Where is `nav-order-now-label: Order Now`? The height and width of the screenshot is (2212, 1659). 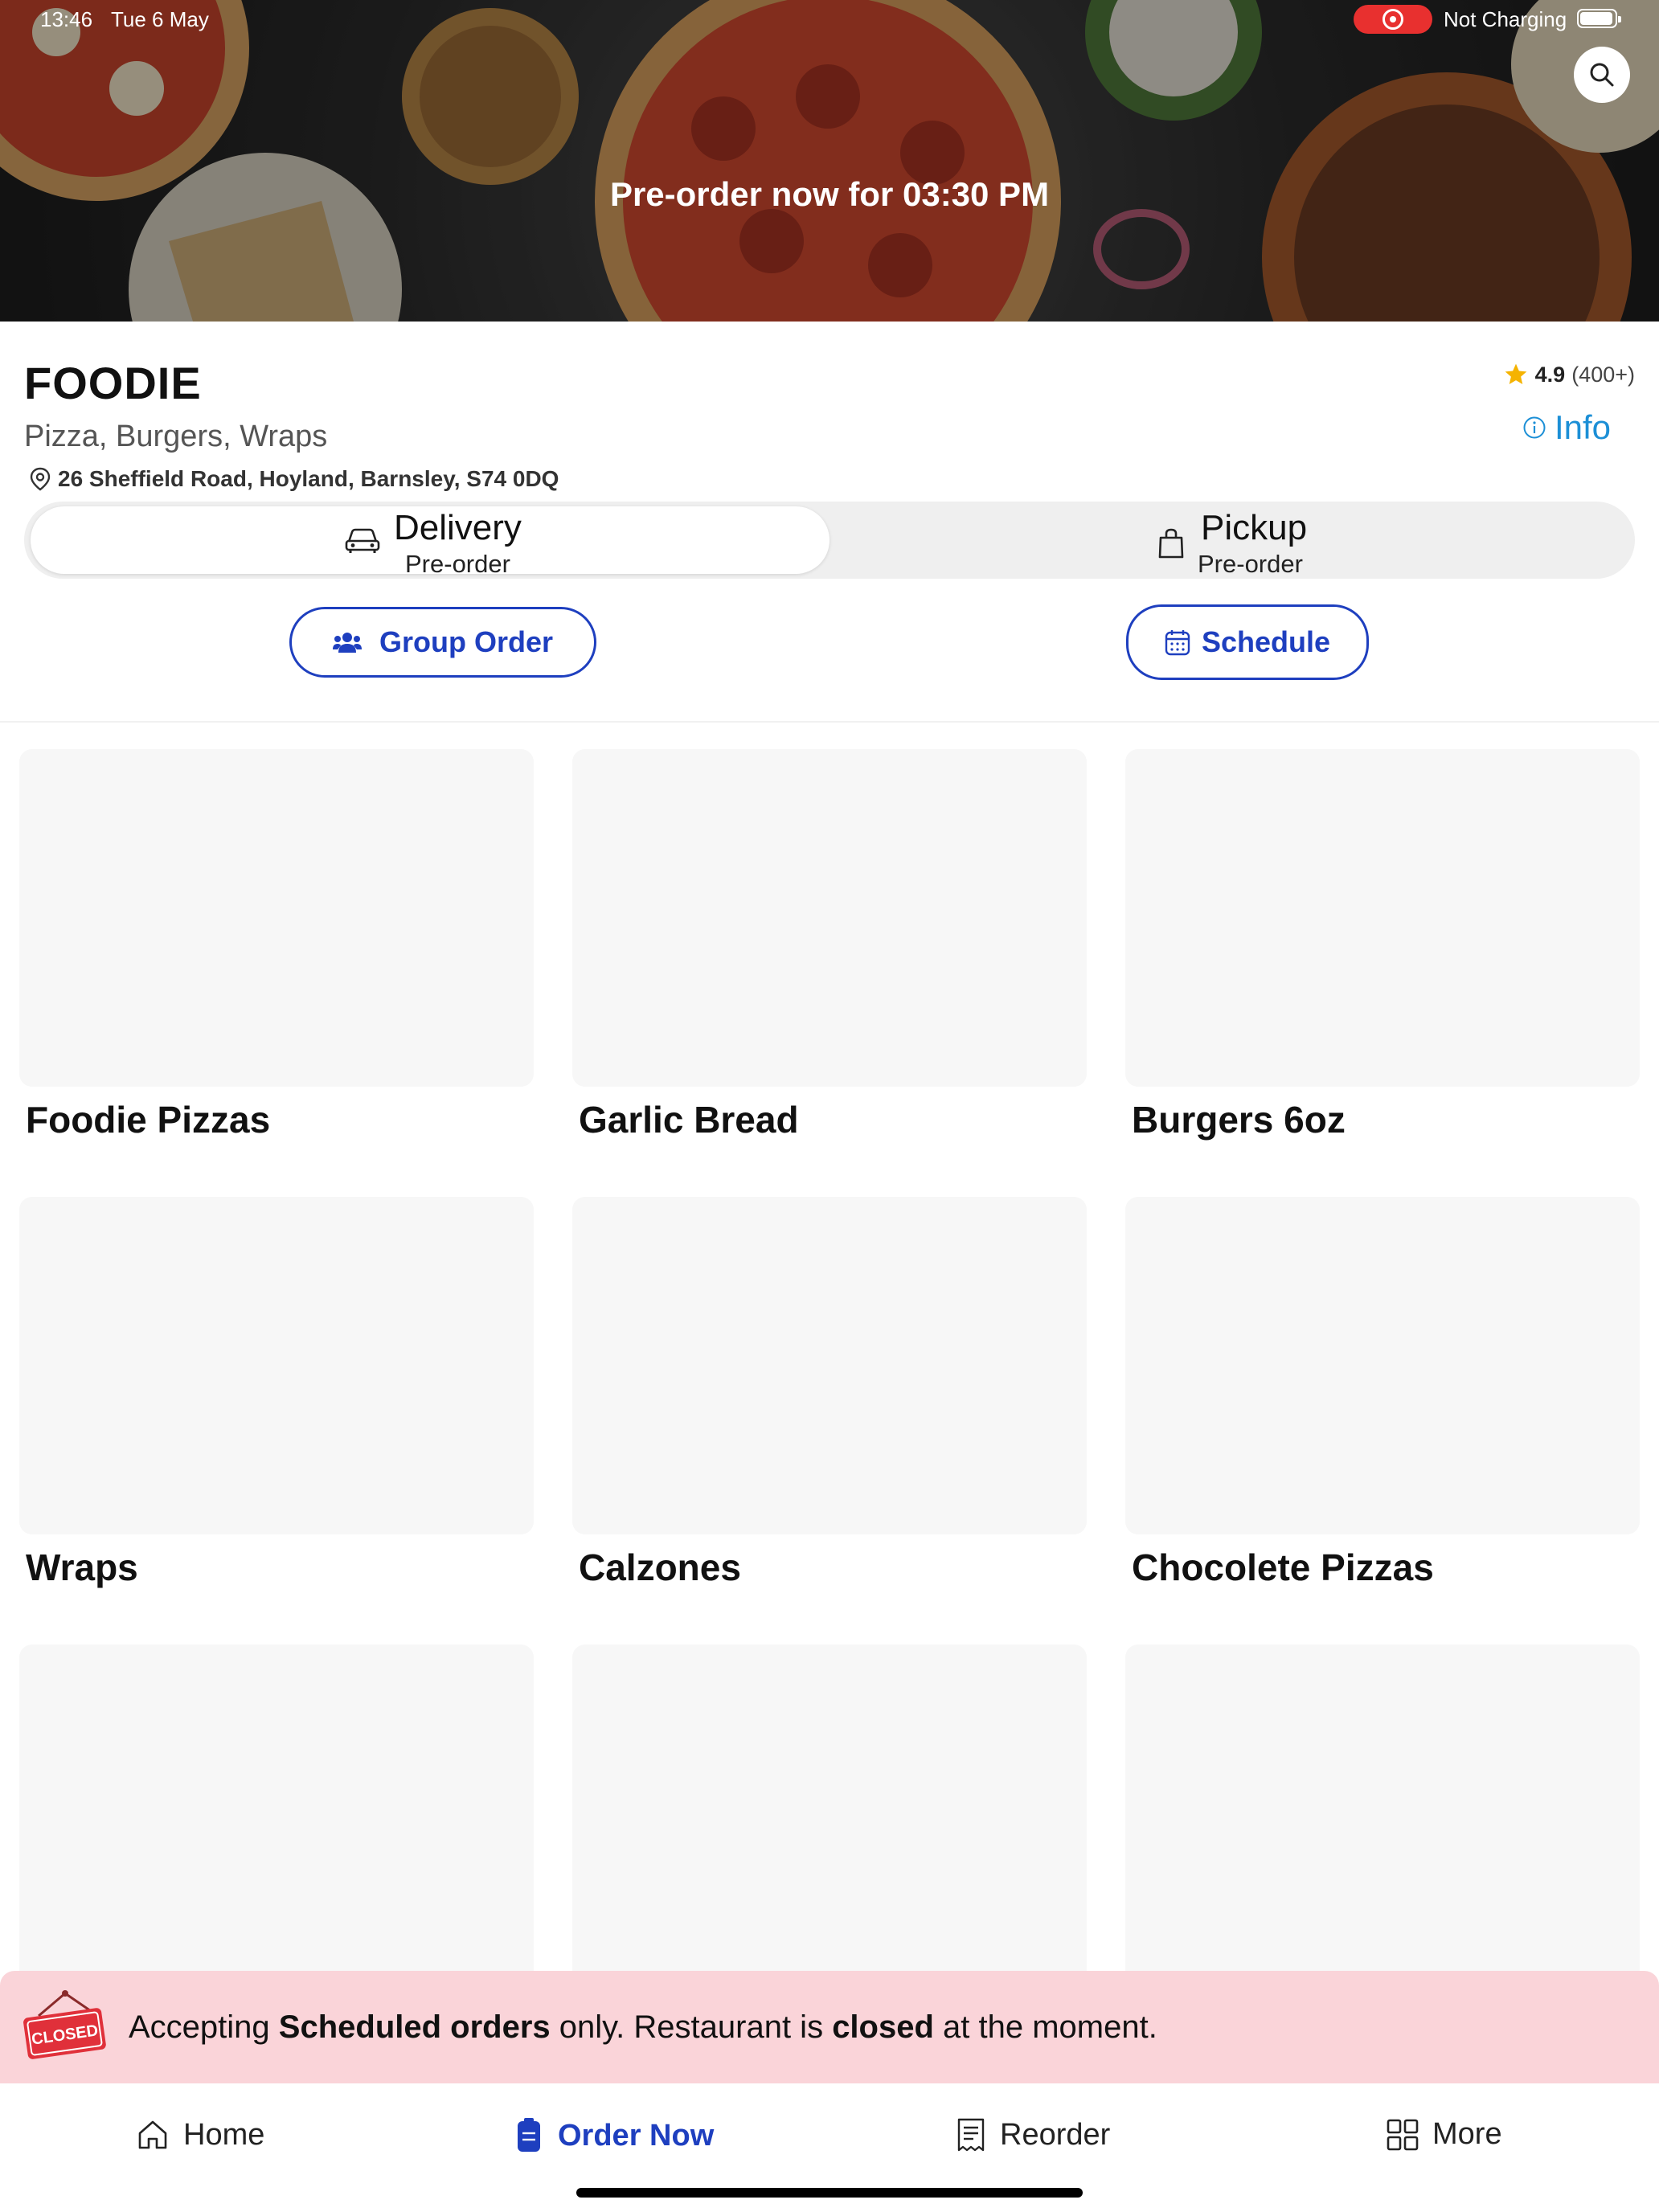
nav-order-now-label: Order Now is located at coordinates (636, 2135).